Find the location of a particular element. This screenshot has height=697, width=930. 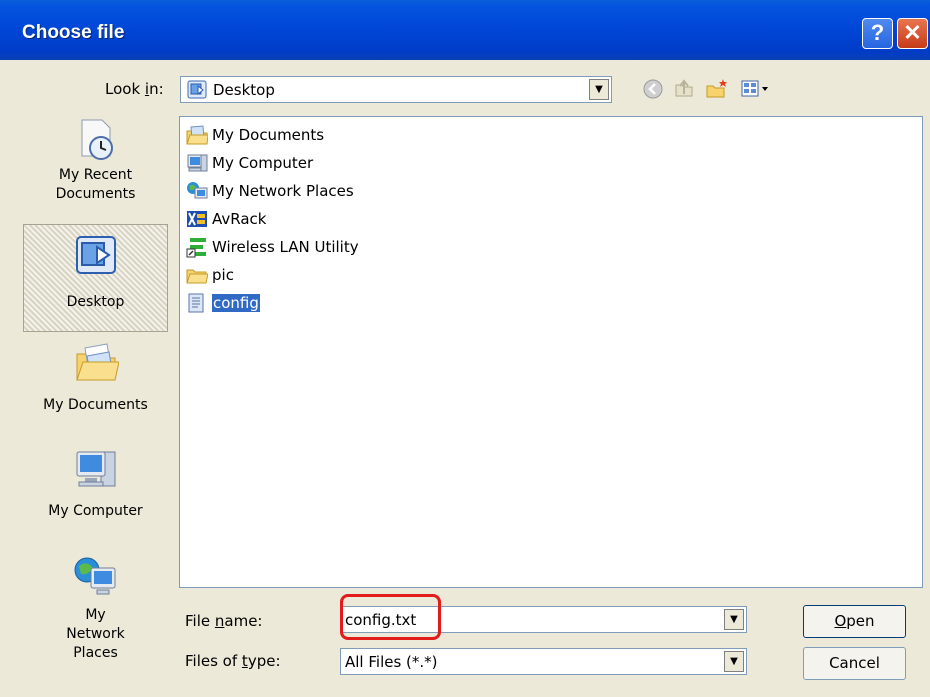

place-my-computer: My Computer is located at coordinates (95, 494).